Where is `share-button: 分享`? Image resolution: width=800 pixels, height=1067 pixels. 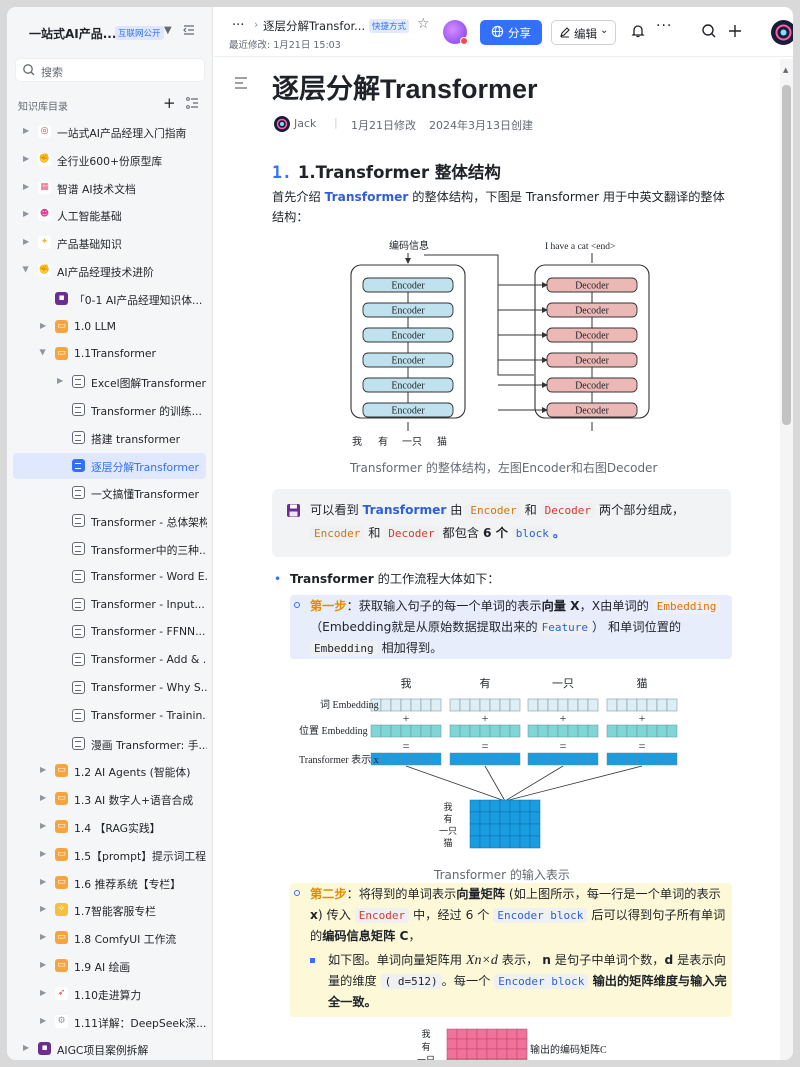
share-button: 分享 is located at coordinates (511, 32).